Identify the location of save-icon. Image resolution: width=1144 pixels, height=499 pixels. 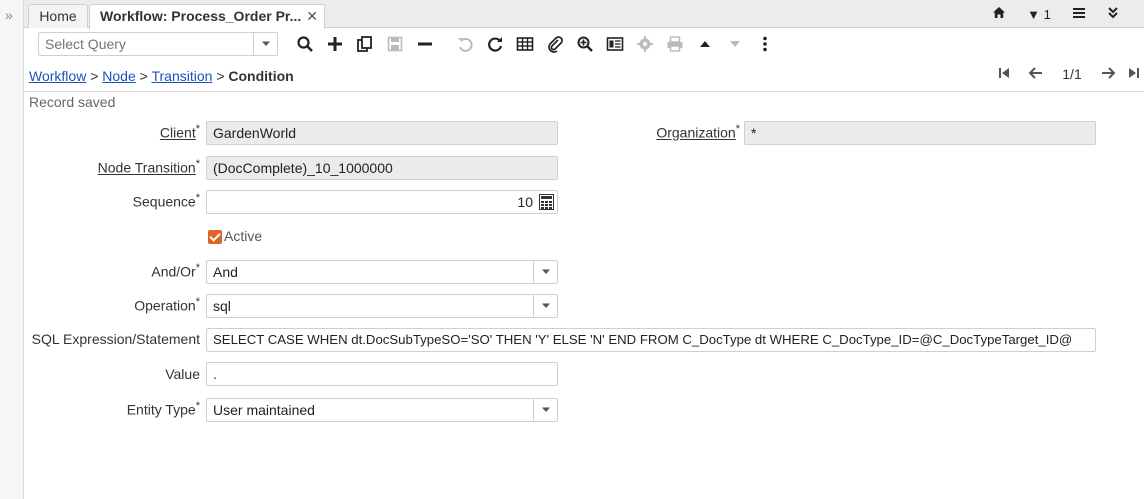
(395, 44).